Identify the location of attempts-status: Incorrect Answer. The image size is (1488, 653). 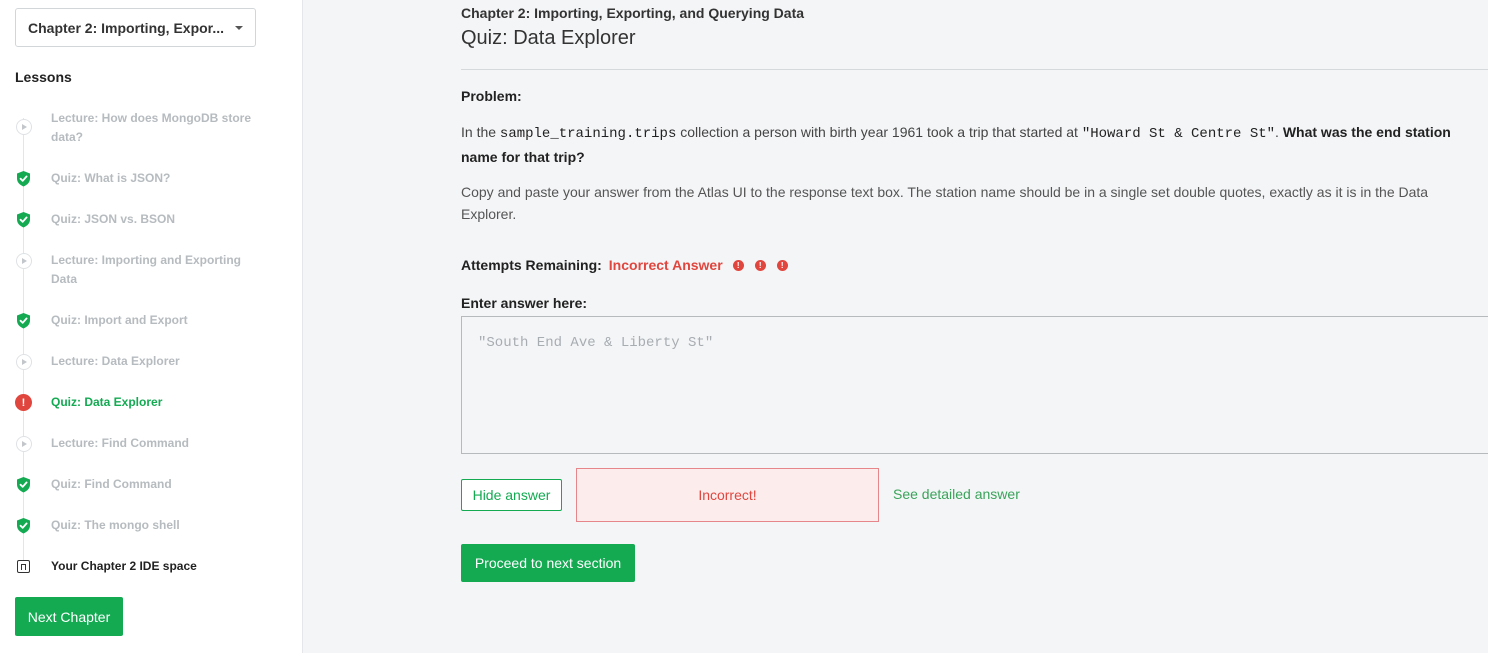
(665, 265).